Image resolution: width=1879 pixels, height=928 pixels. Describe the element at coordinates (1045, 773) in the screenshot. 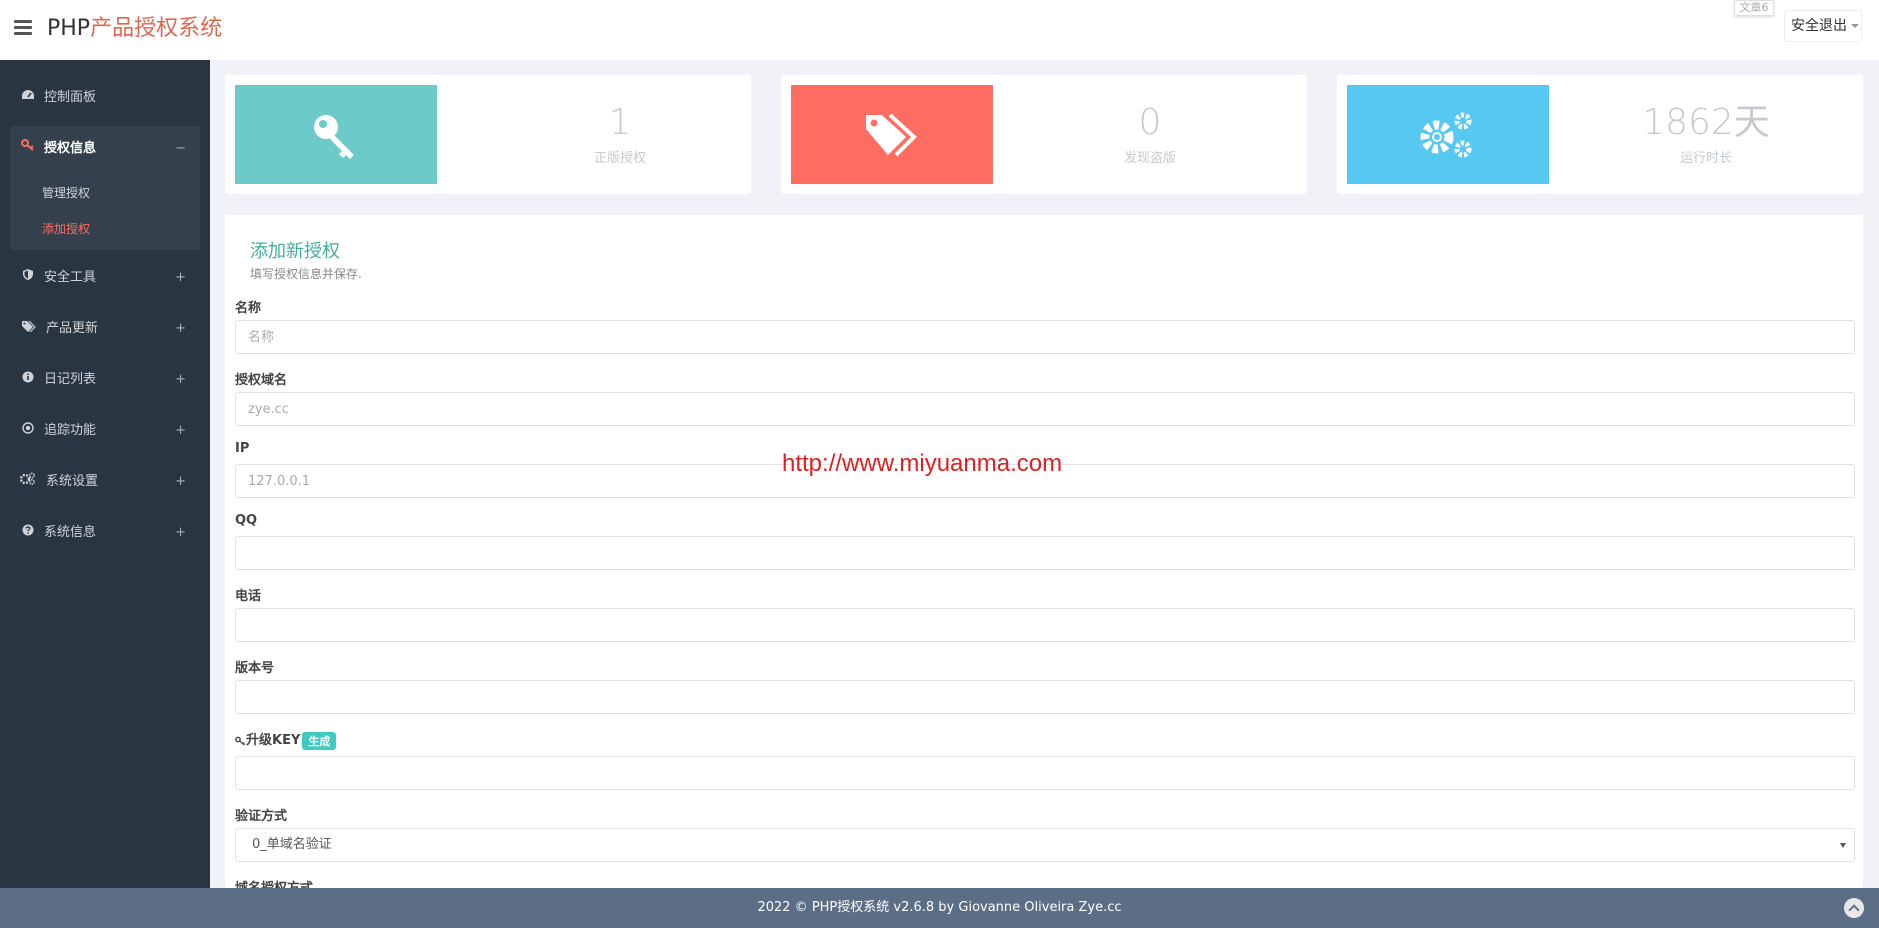

I see `upgrade-key-input` at that location.